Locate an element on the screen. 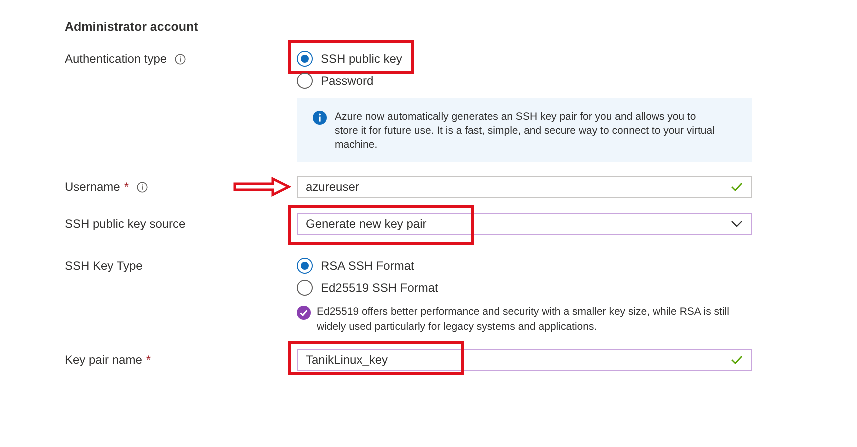  info-icon is located at coordinates (320, 118).